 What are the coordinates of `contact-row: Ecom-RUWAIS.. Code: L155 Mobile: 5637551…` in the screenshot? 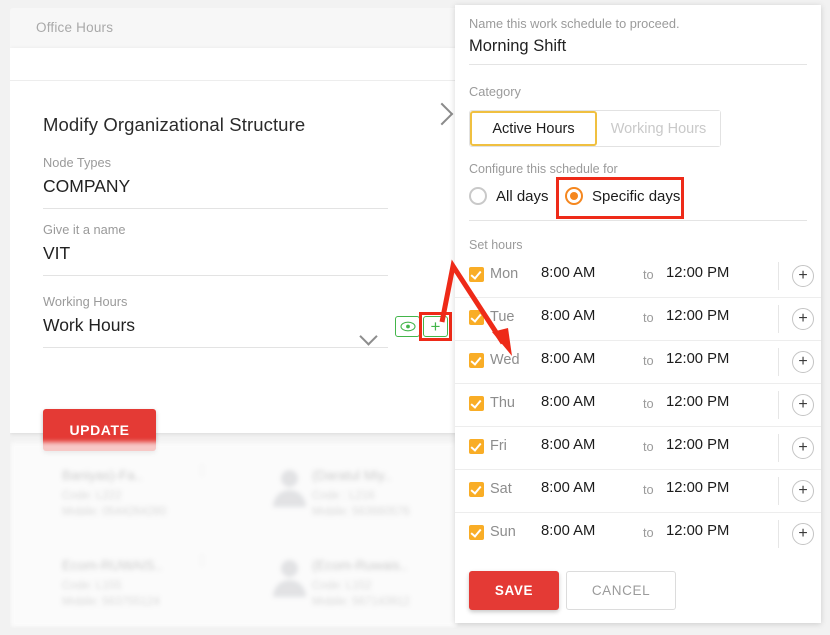 It's located at (234, 591).